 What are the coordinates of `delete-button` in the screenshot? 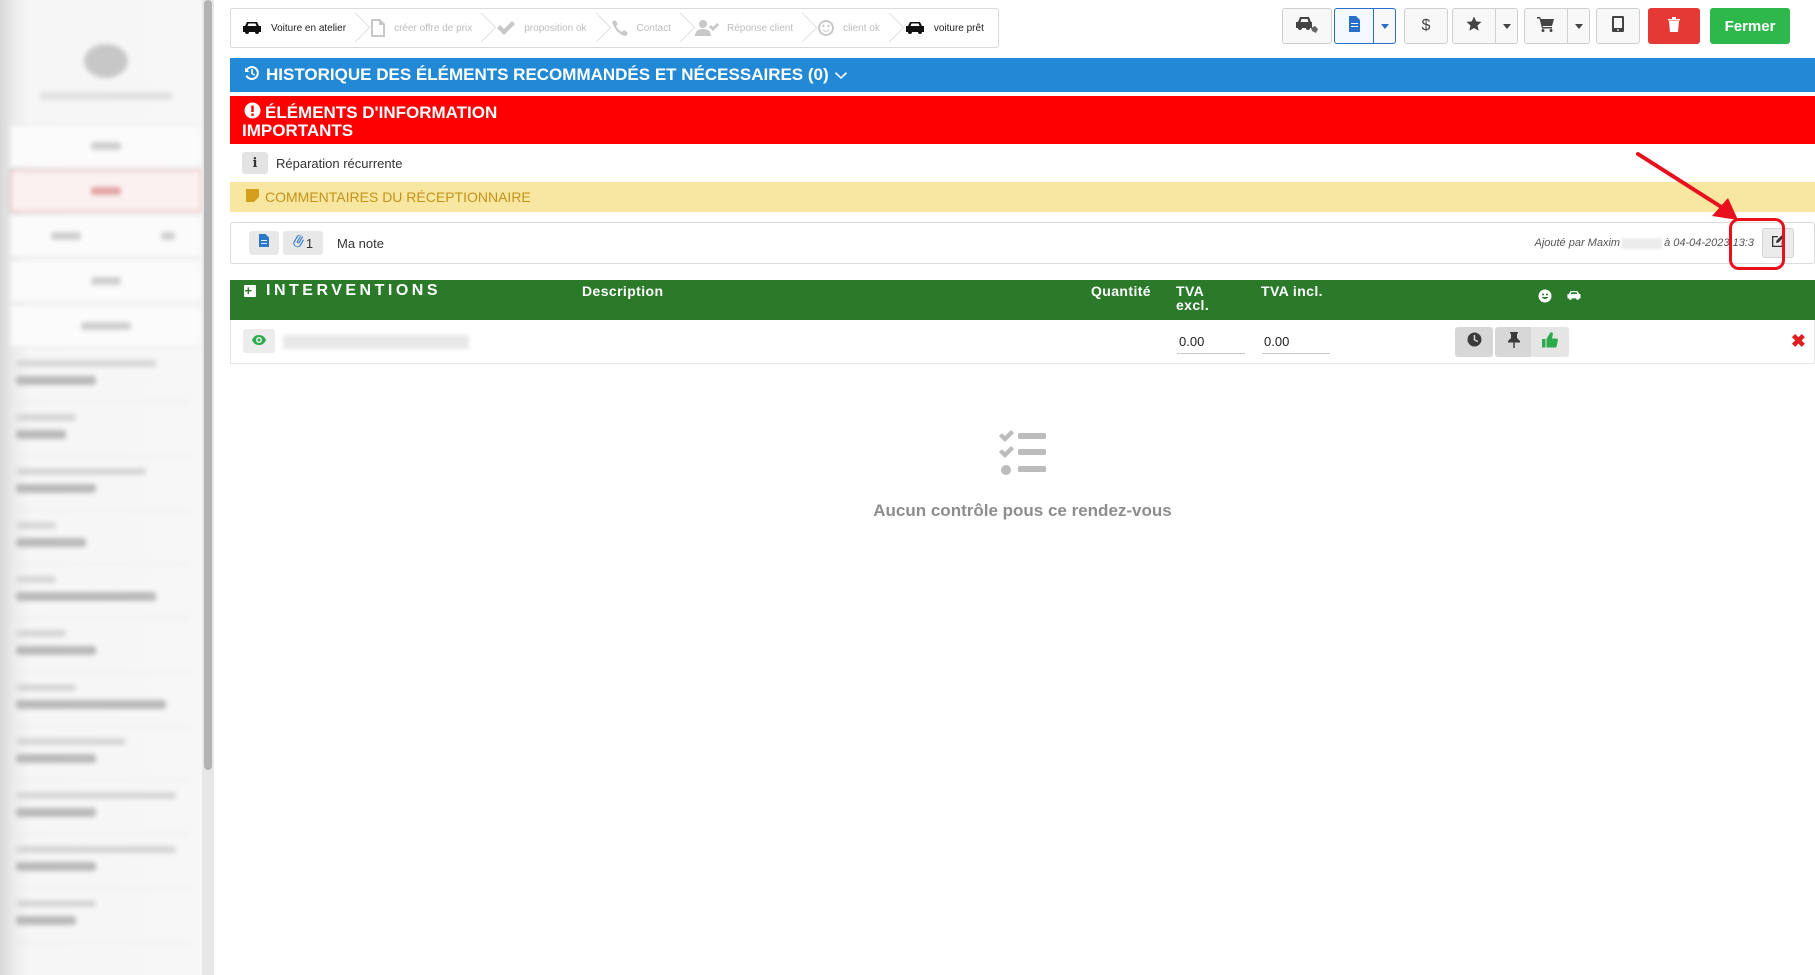 It's located at (1674, 26).